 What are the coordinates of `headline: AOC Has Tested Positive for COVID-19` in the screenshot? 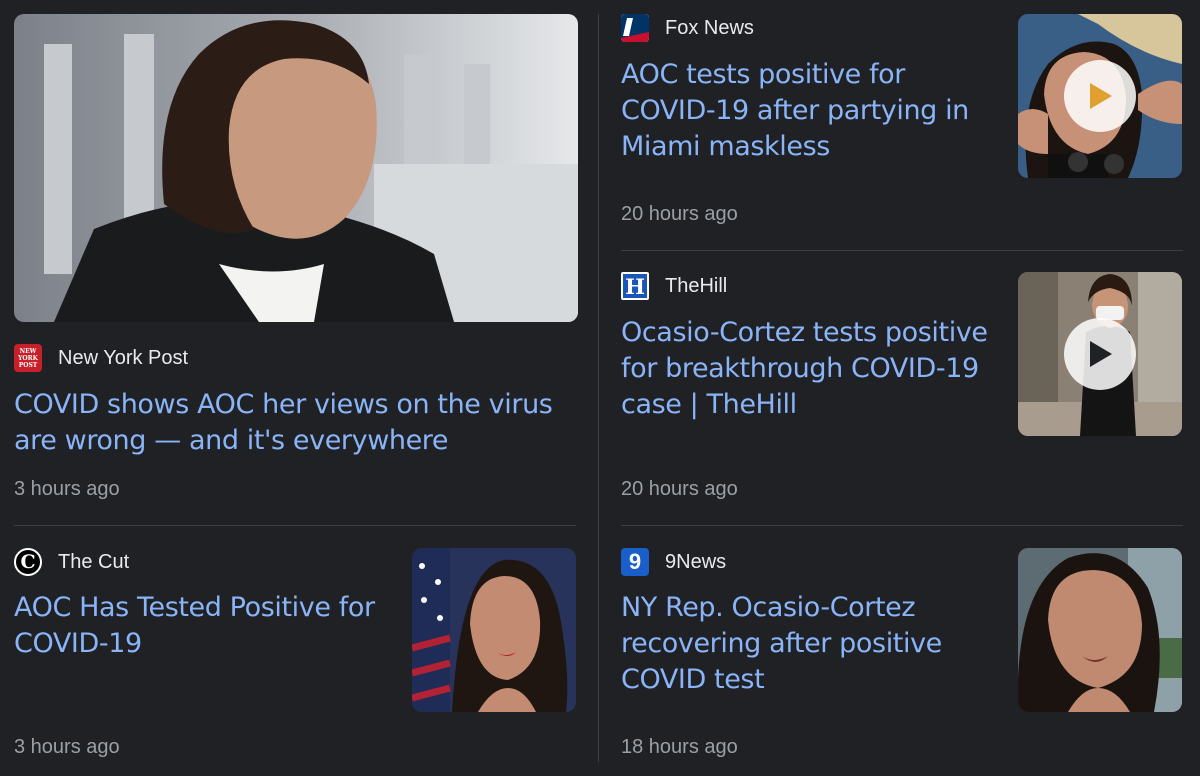 It's located at (204, 626).